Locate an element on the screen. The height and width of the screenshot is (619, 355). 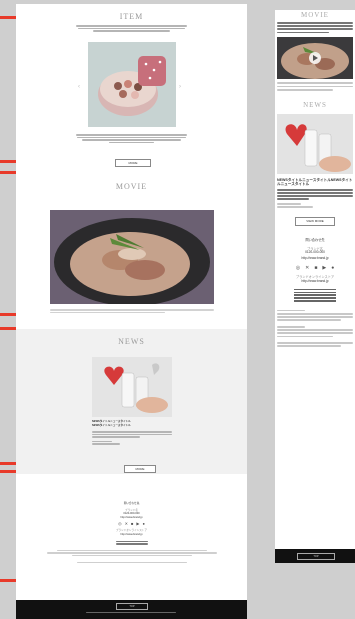
mobile-footer-shop-link: http://www.brand.jp is located at coordinates (315, 281).